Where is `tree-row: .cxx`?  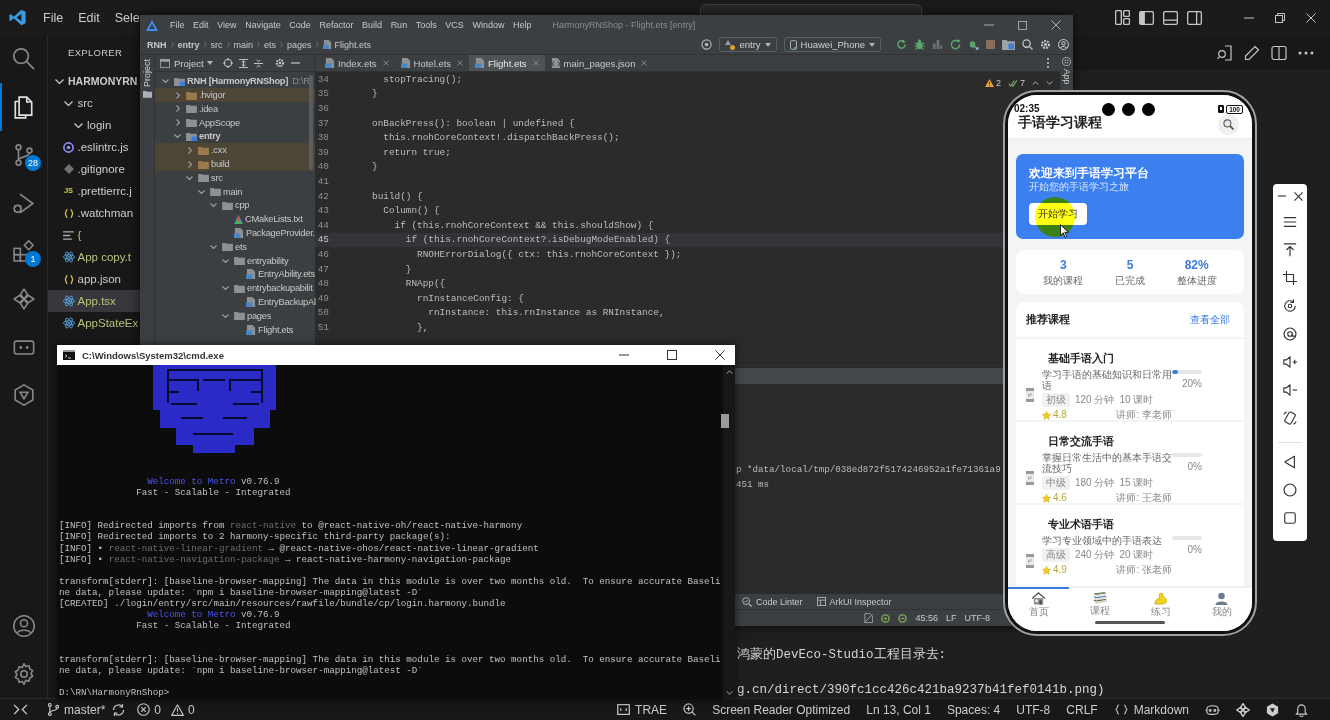 tree-row: .cxx is located at coordinates (235, 150).